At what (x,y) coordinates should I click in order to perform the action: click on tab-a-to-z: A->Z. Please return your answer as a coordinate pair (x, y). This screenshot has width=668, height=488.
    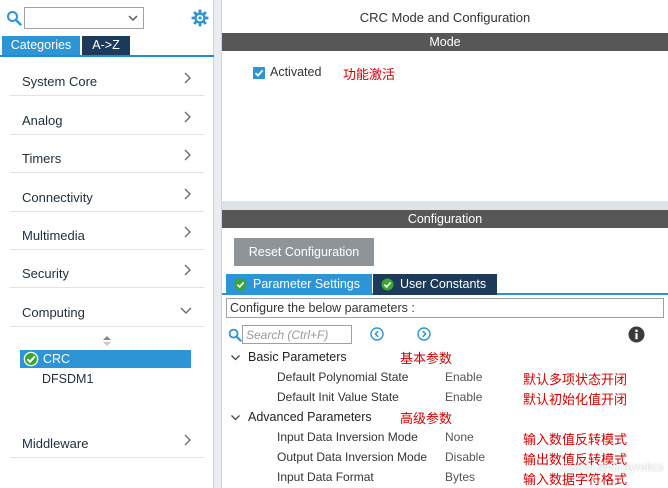
    Looking at the image, I should click on (106, 45).